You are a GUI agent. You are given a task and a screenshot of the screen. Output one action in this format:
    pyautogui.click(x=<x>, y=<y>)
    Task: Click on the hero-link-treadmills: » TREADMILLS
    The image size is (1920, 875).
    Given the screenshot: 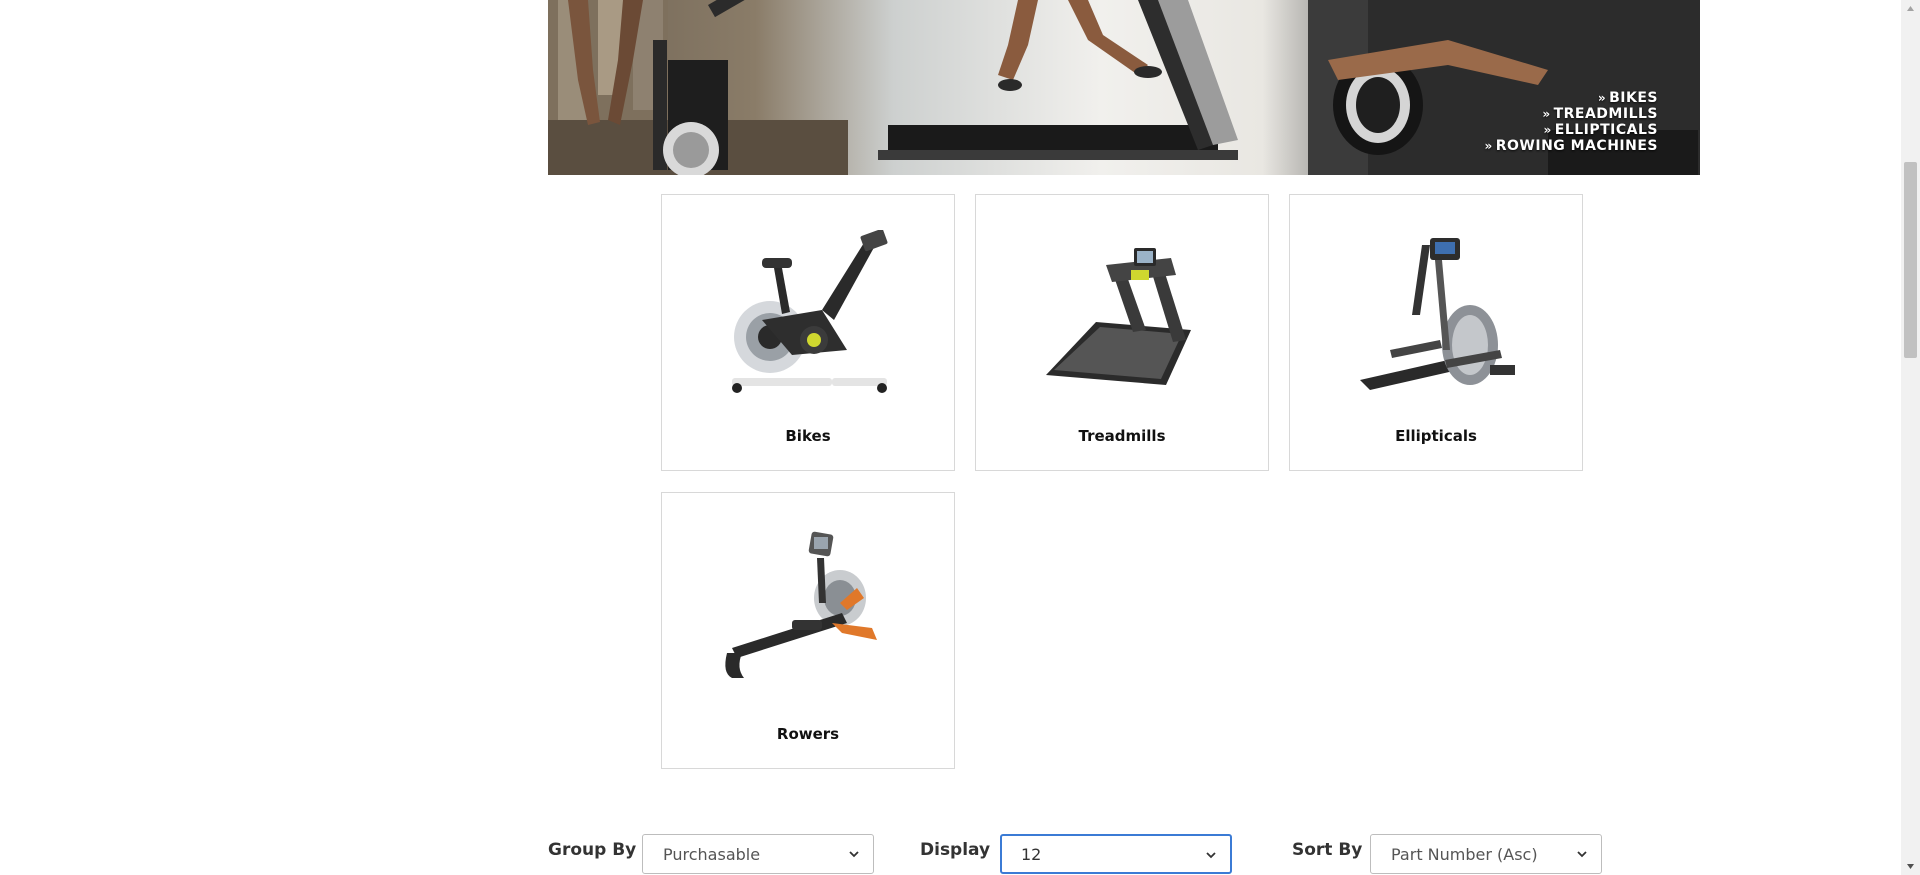 What is the action you would take?
    pyautogui.click(x=1571, y=114)
    